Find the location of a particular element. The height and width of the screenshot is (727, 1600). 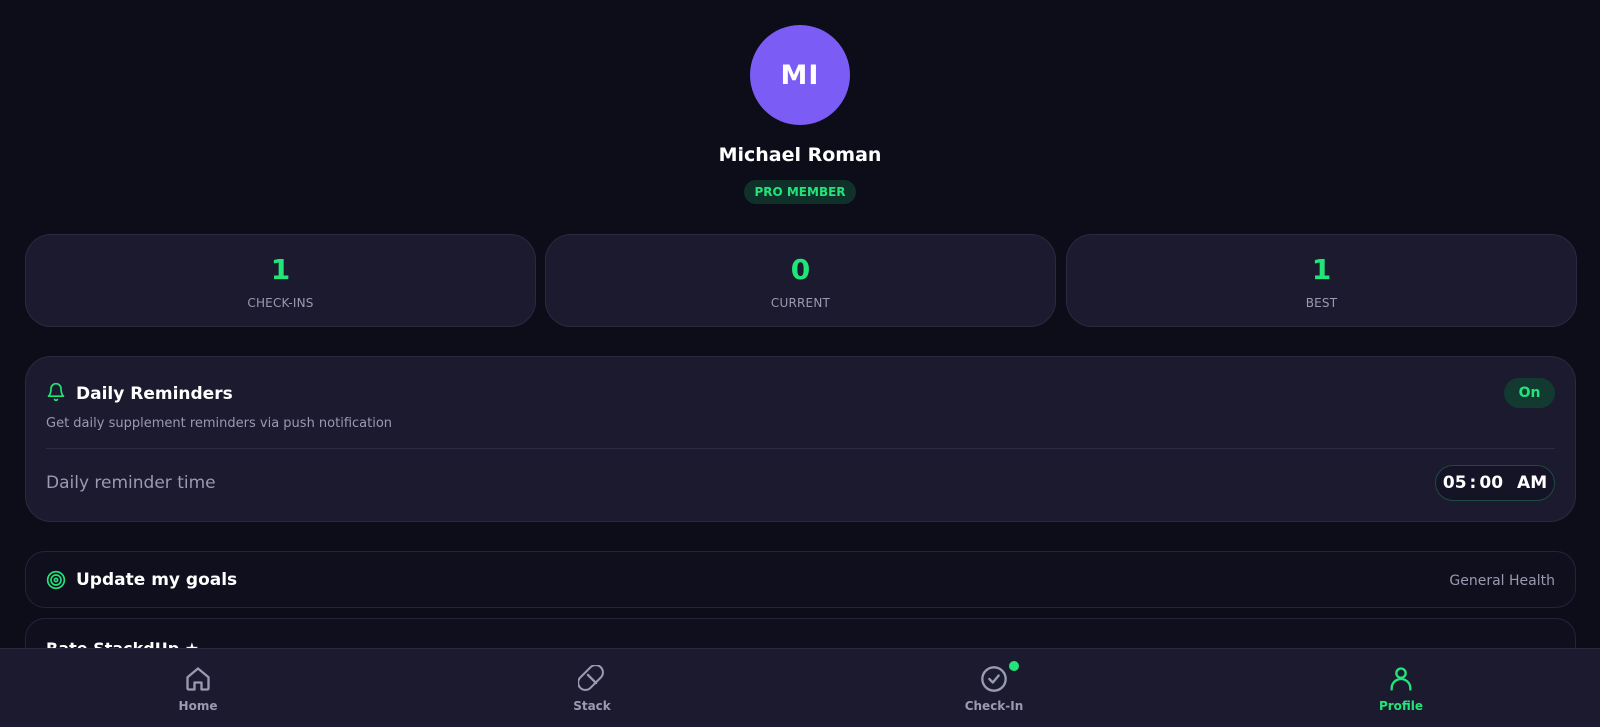

bottom-nav: Home Stack Check-In Profile is located at coordinates (800, 687).